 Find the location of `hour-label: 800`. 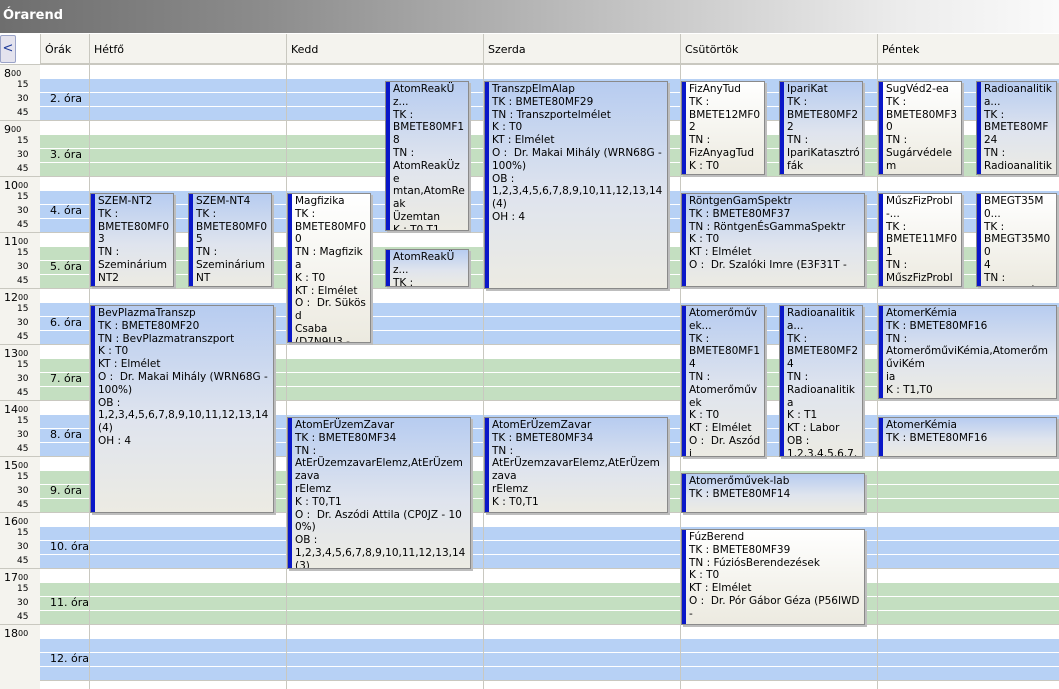

hour-label: 800 is located at coordinates (12, 73).